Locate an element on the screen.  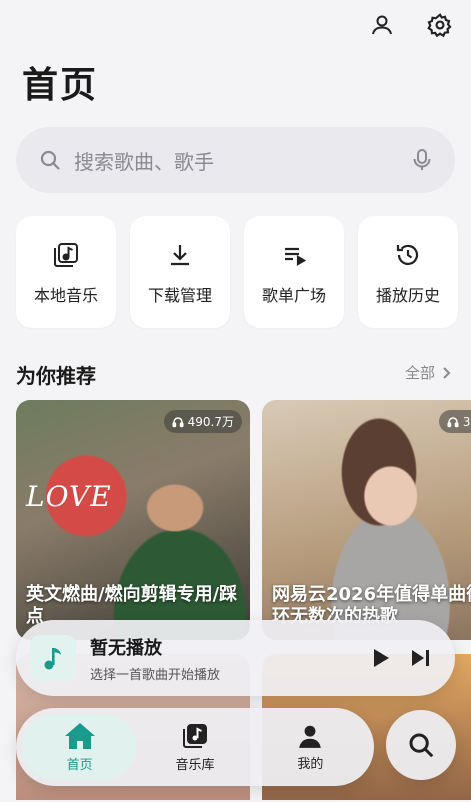
see-all-link: 全部 is located at coordinates (428, 372).